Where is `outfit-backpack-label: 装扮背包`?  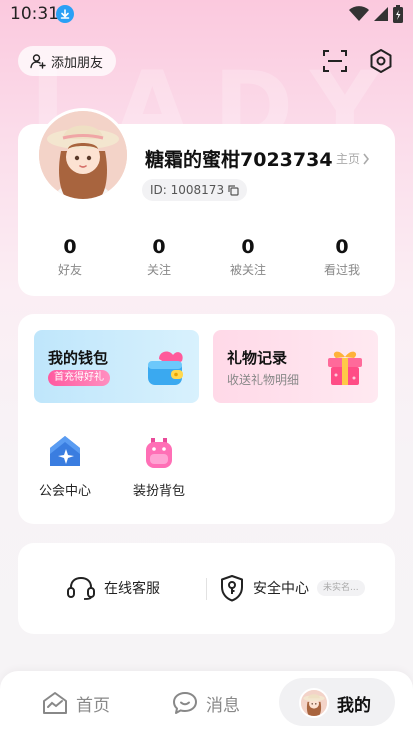
outfit-backpack-label: 装扮背包 is located at coordinates (158, 491).